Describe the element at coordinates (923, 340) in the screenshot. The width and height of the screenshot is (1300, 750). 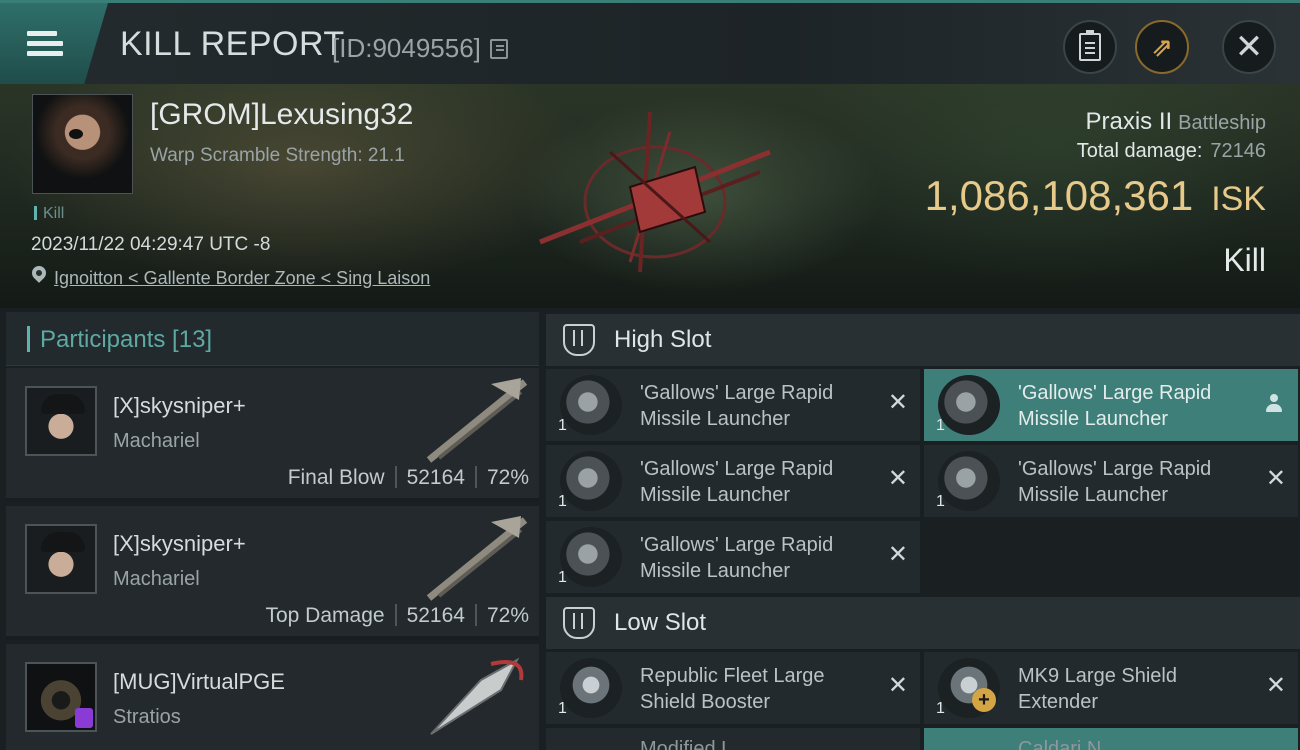
I see `high-slot-header: High Slot` at that location.